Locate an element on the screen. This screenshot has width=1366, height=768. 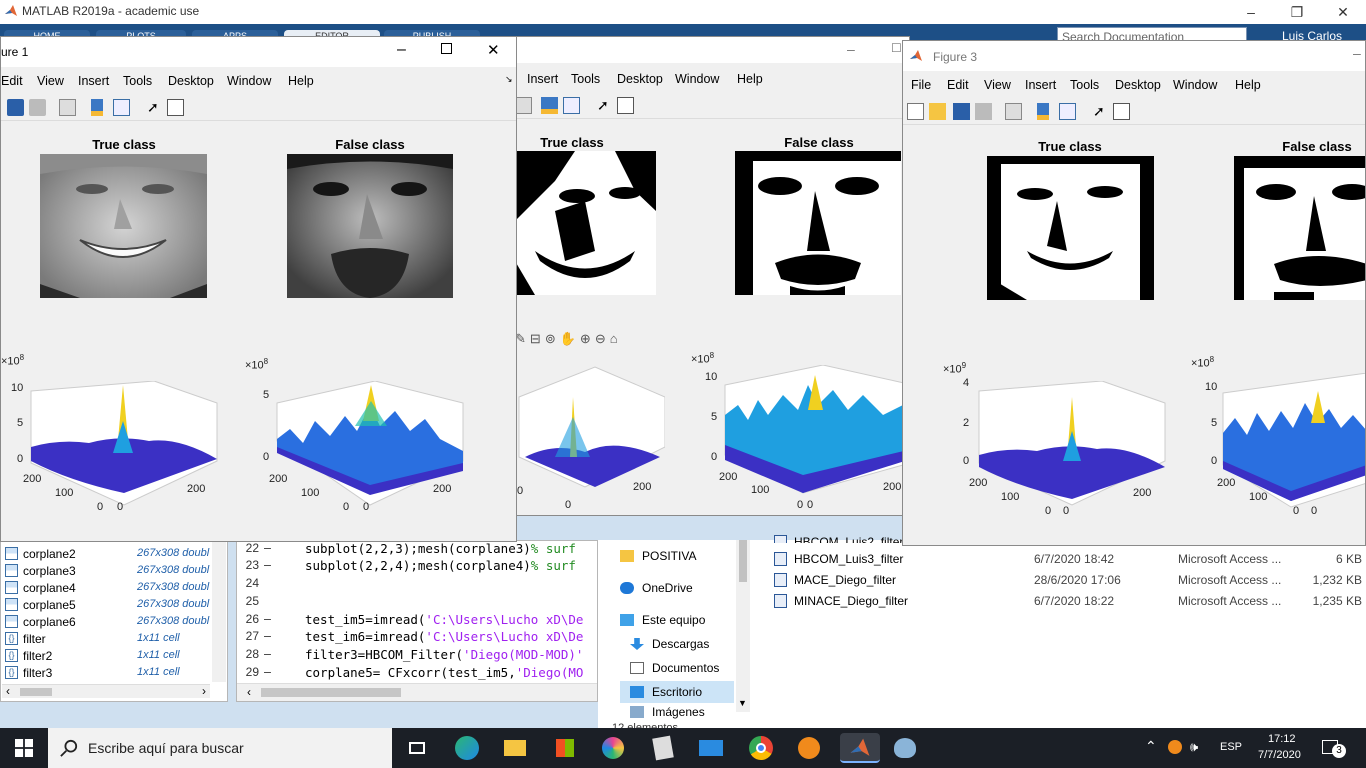
code-line: 28– filter3=HBCOM_Filter('Diego(MOD-MOD)' is located at coordinates (417, 655).